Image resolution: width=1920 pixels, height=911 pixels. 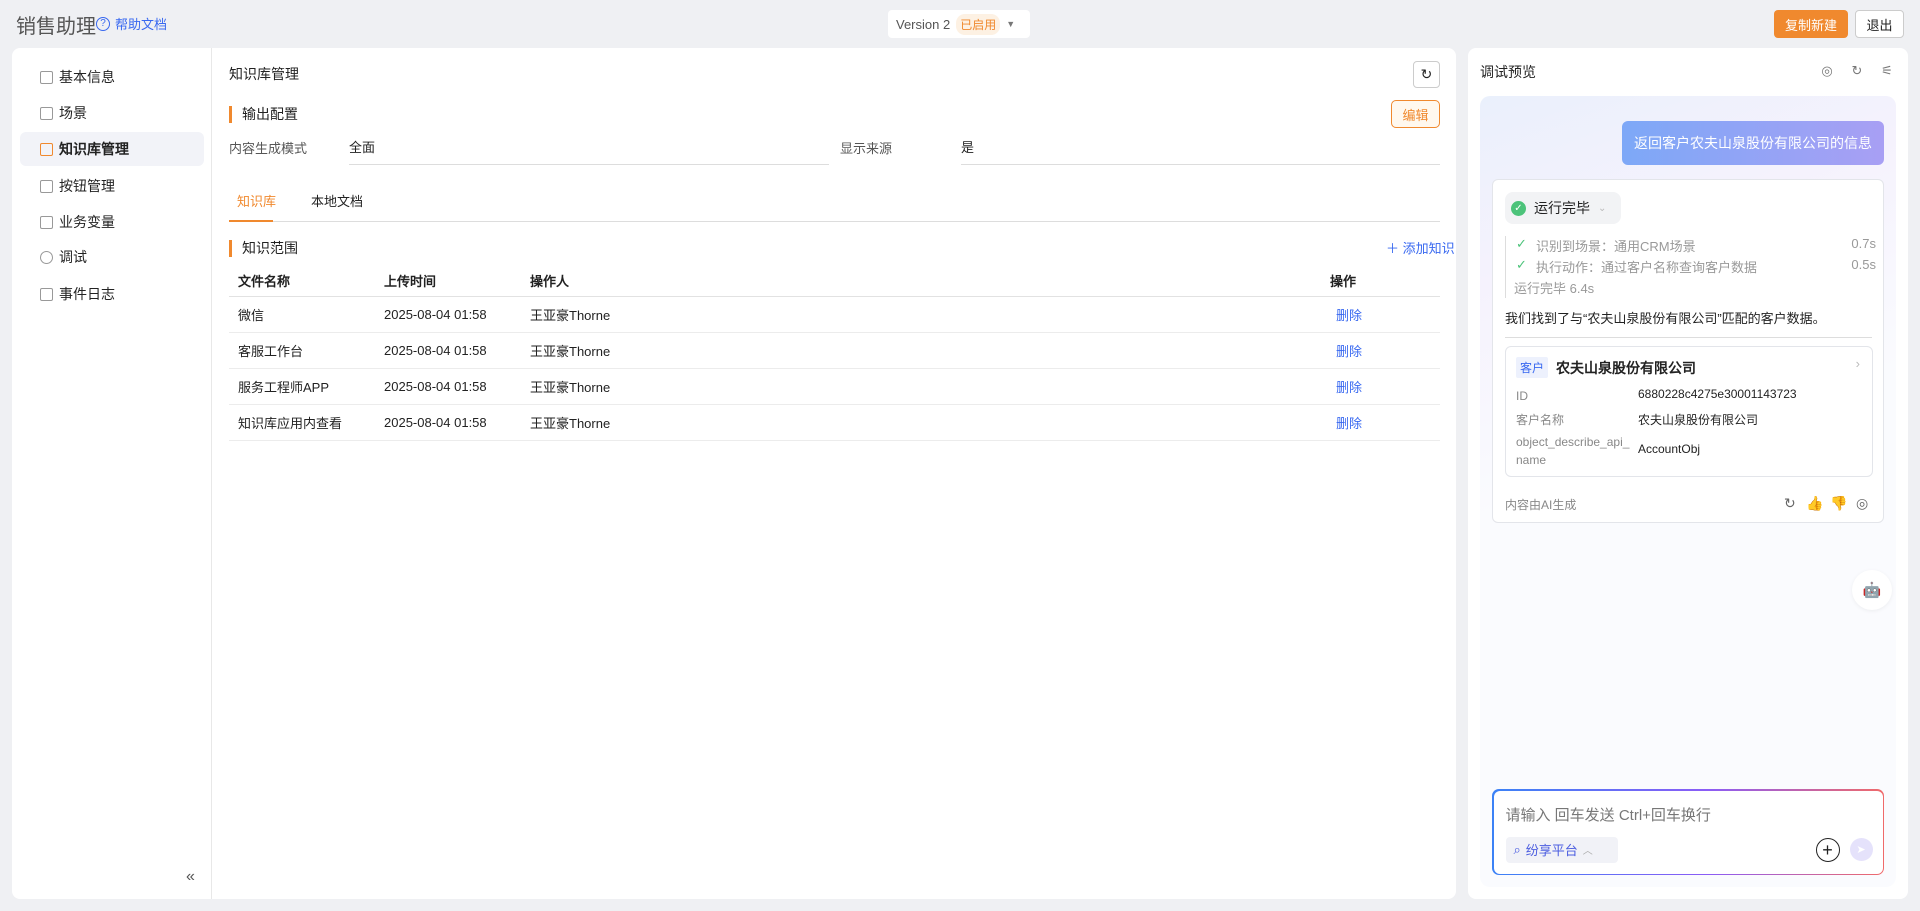 I want to click on field-value: 农夫山泉股份有限公司, so click(x=1698, y=420).